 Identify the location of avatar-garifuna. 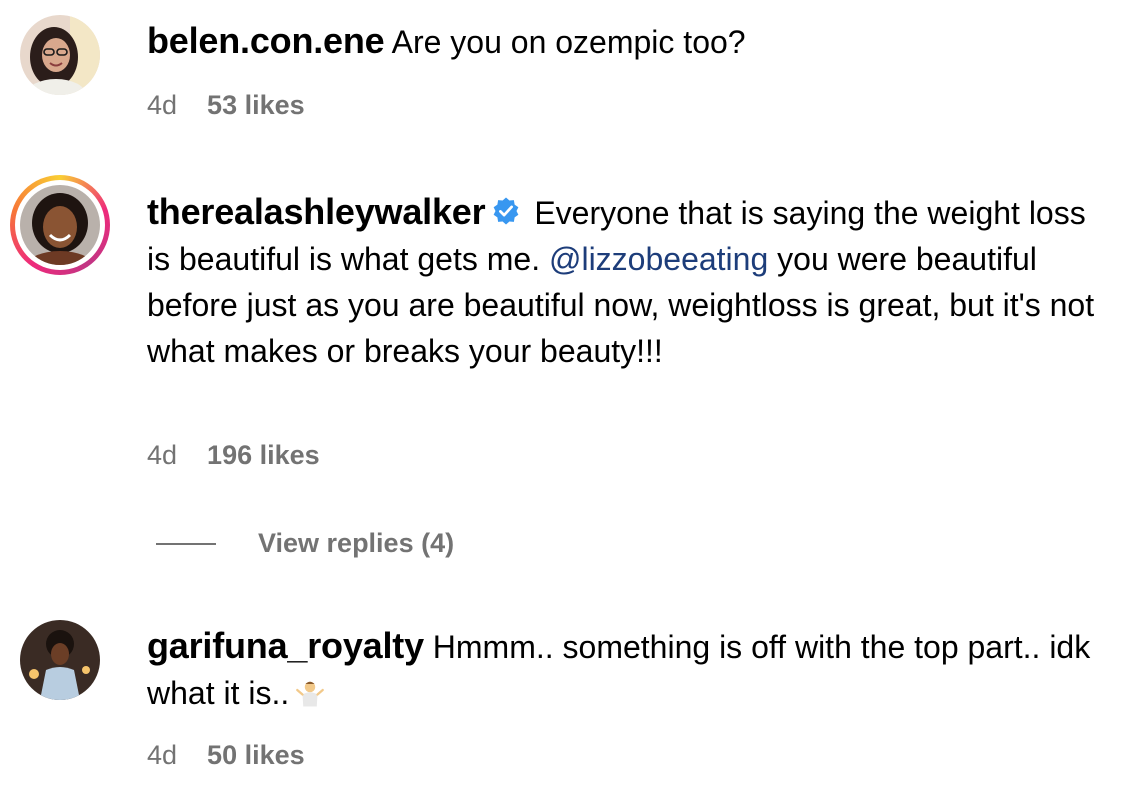
(60, 660).